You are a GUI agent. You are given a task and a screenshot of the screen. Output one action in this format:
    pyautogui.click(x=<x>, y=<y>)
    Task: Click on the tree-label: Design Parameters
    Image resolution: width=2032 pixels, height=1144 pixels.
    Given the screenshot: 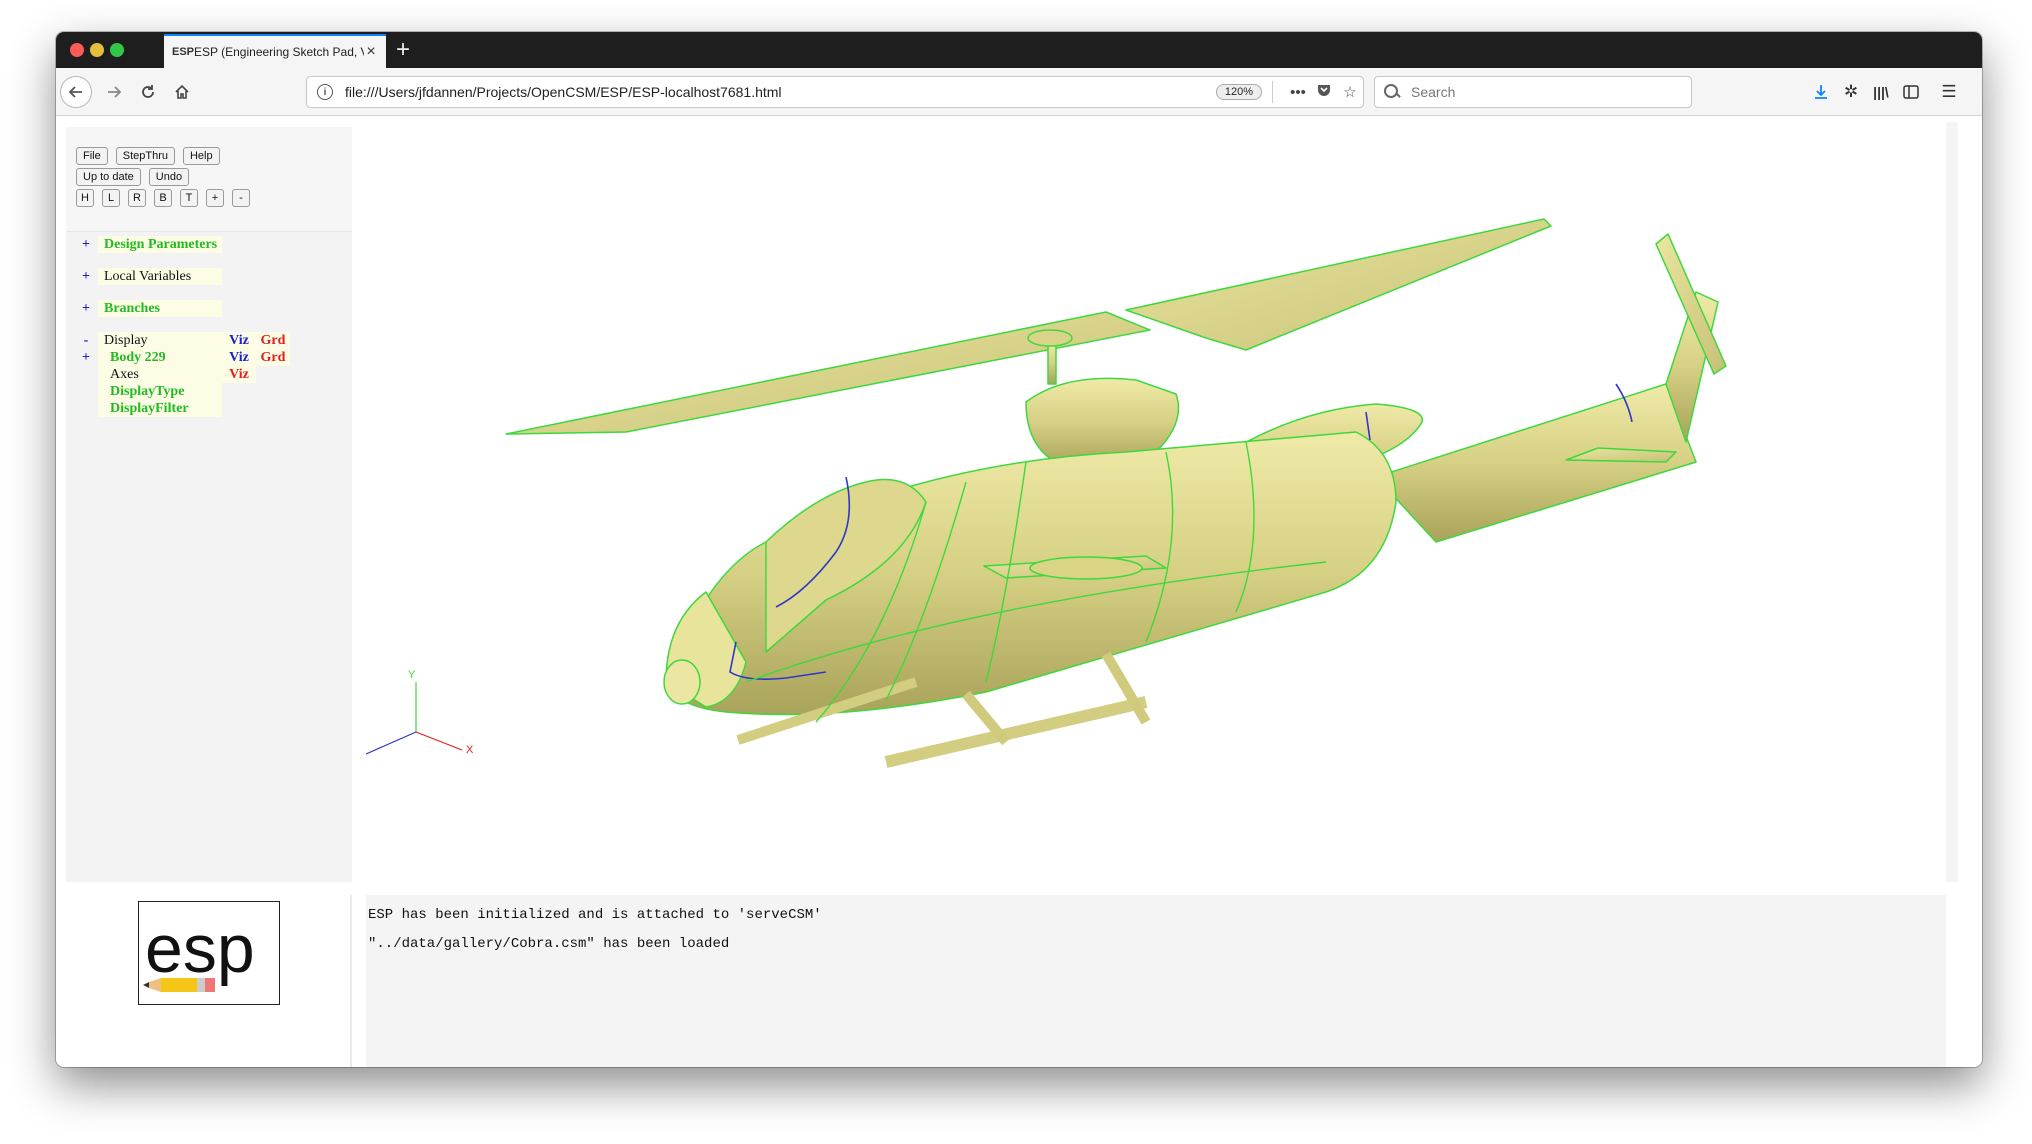 What is the action you would take?
    pyautogui.click(x=160, y=244)
    